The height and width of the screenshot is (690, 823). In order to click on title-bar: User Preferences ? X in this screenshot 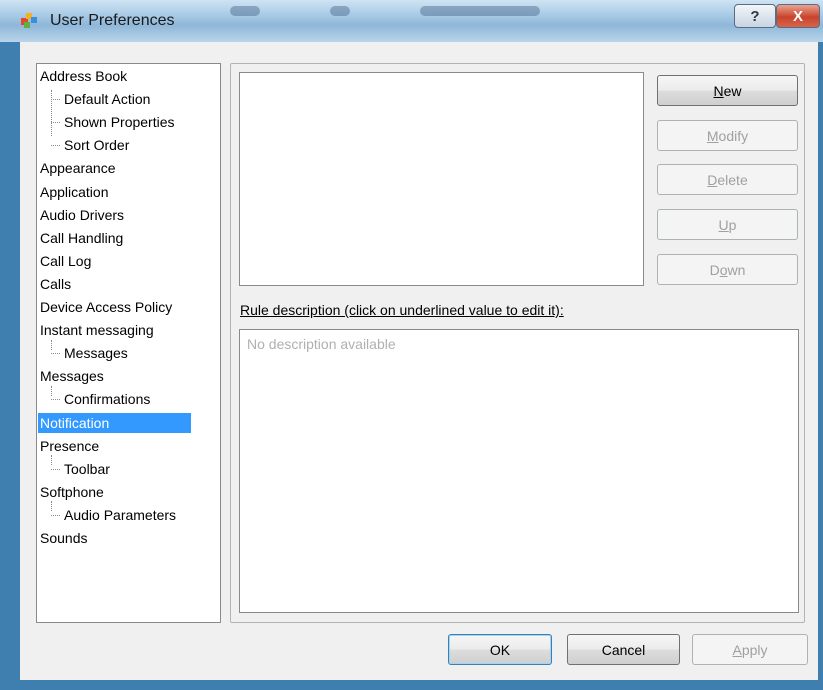, I will do `click(411, 21)`.